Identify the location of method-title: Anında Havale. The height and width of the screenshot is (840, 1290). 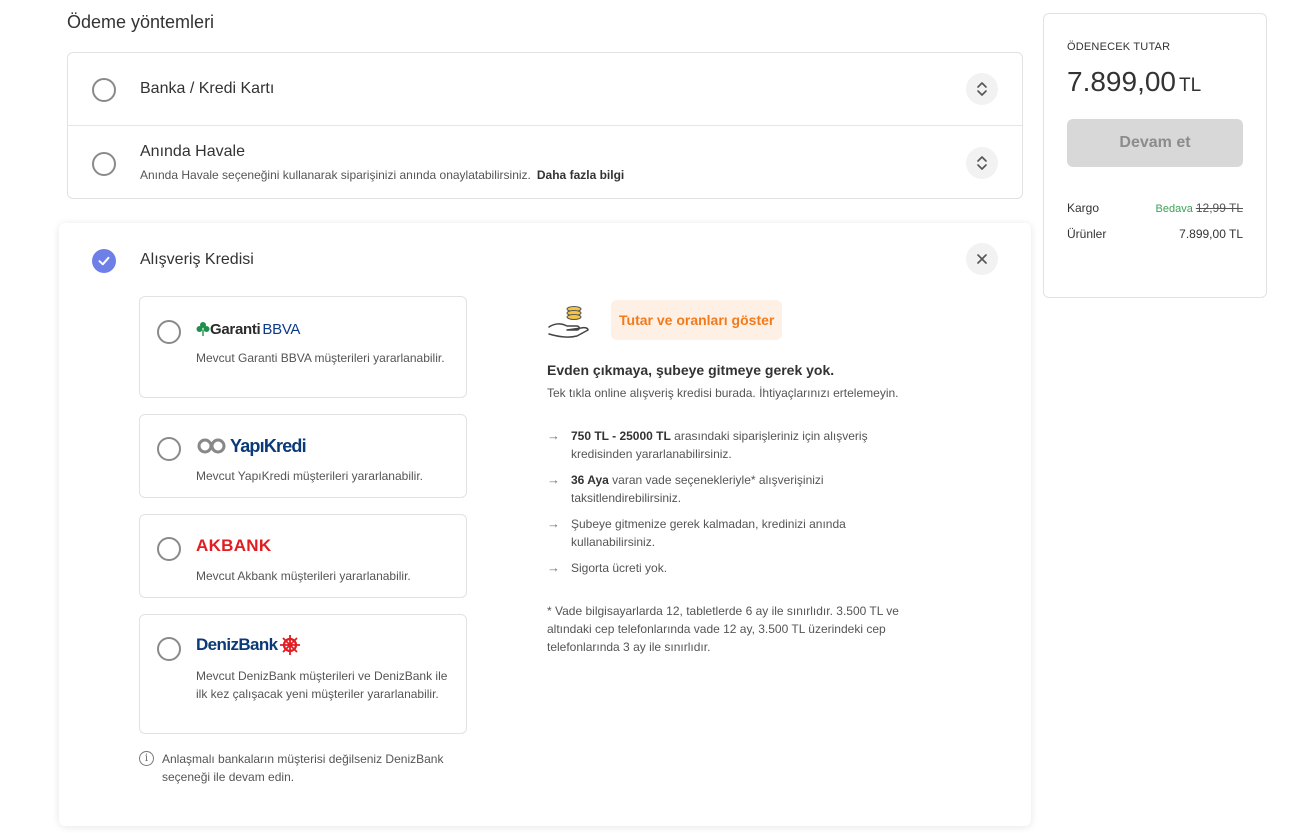
(192, 151).